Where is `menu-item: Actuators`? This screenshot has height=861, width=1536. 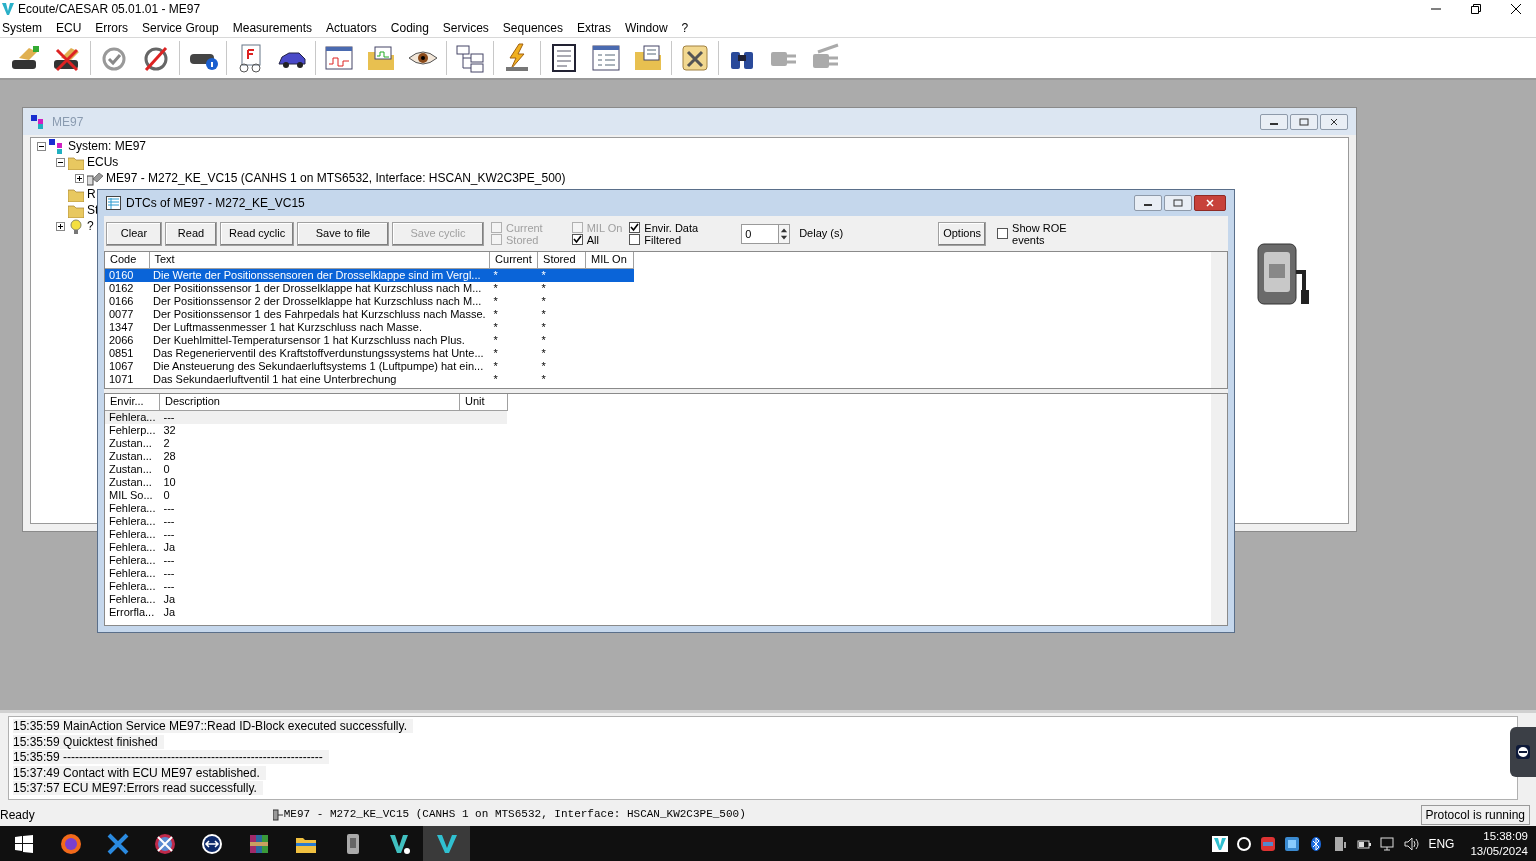 menu-item: Actuators is located at coordinates (351, 27).